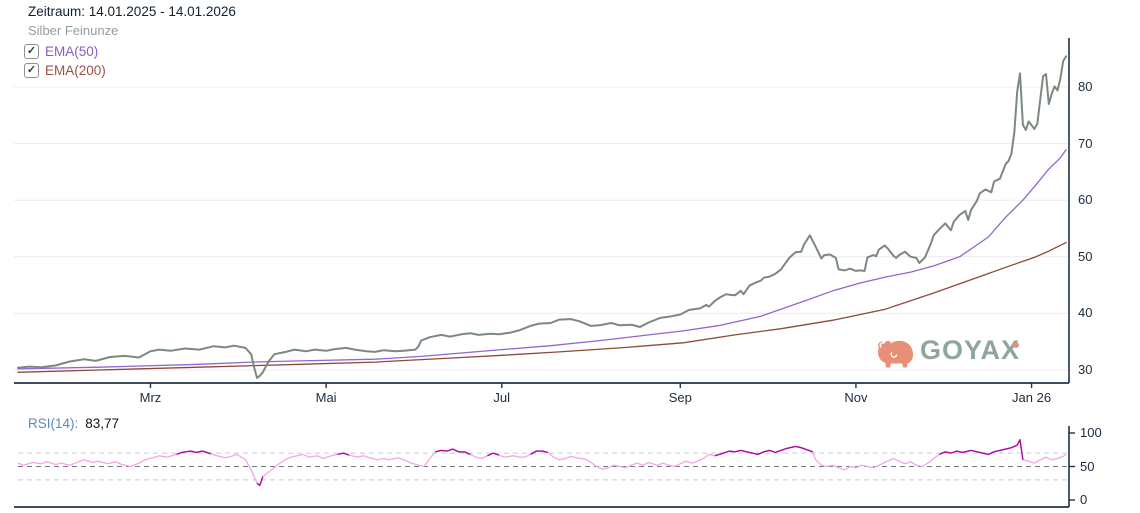 The width and height of the screenshot is (1140, 513). Describe the element at coordinates (1085, 86) in the screenshot. I see `price-y-label: 80` at that location.